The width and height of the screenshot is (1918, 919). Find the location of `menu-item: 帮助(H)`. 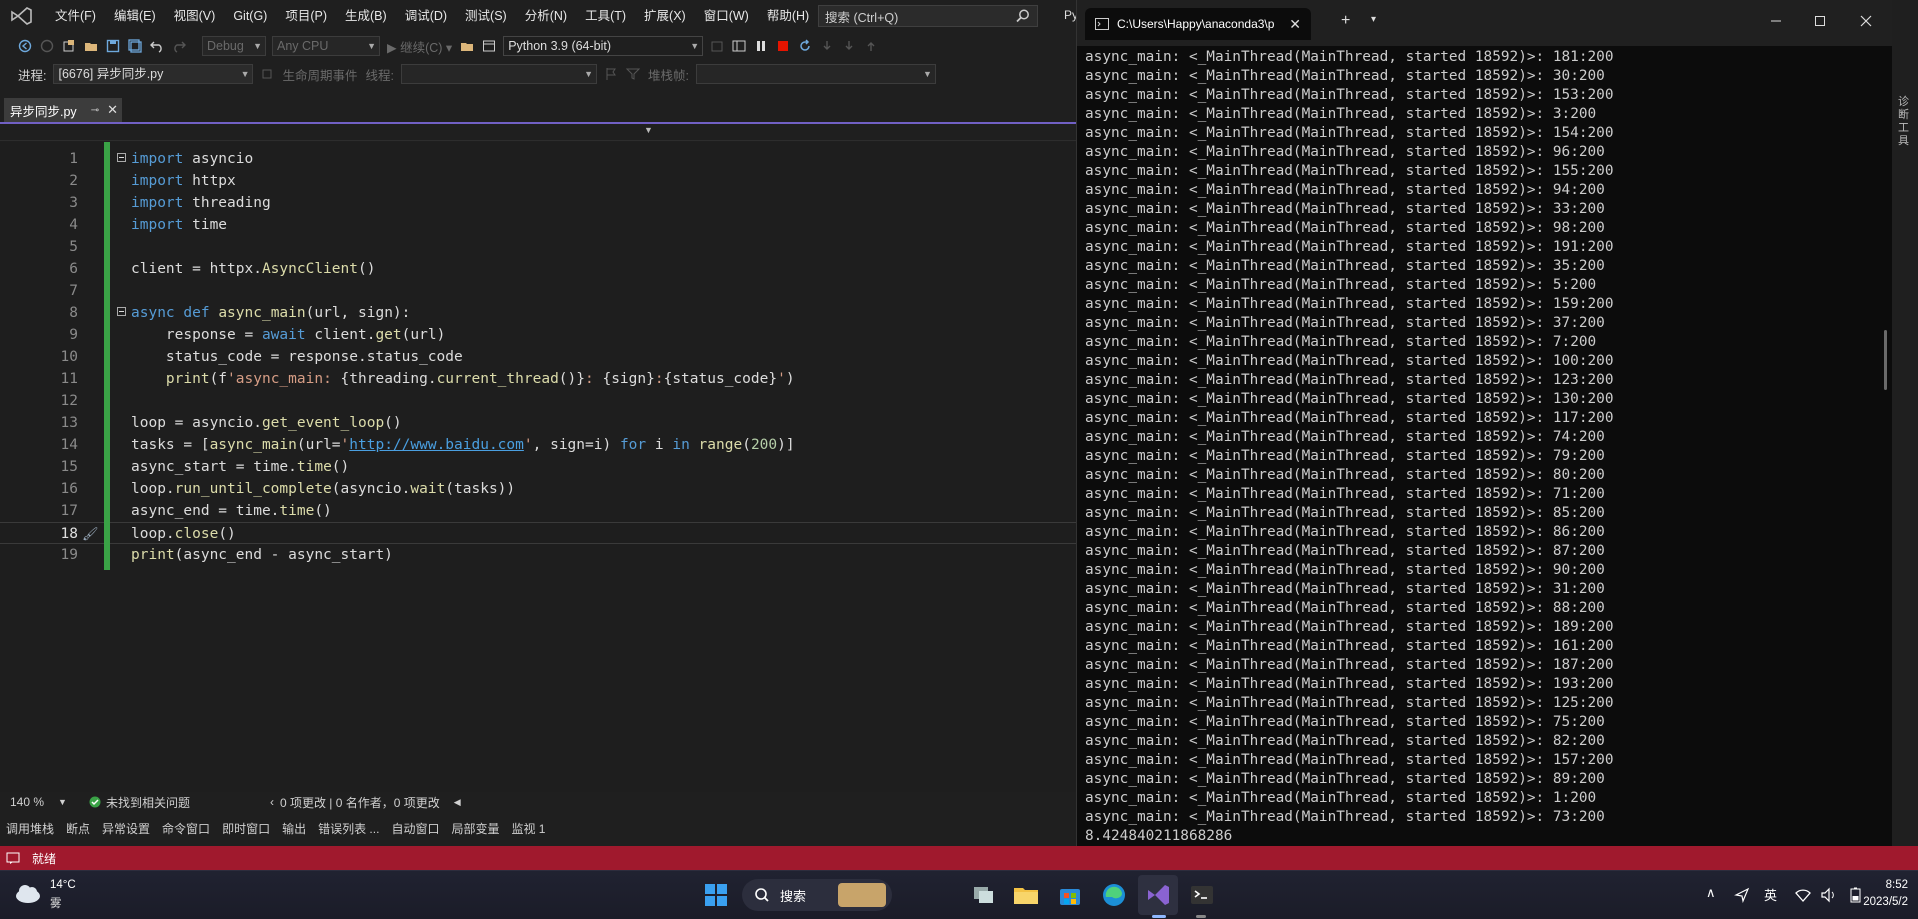

menu-item: 帮助(H) is located at coordinates (788, 16).